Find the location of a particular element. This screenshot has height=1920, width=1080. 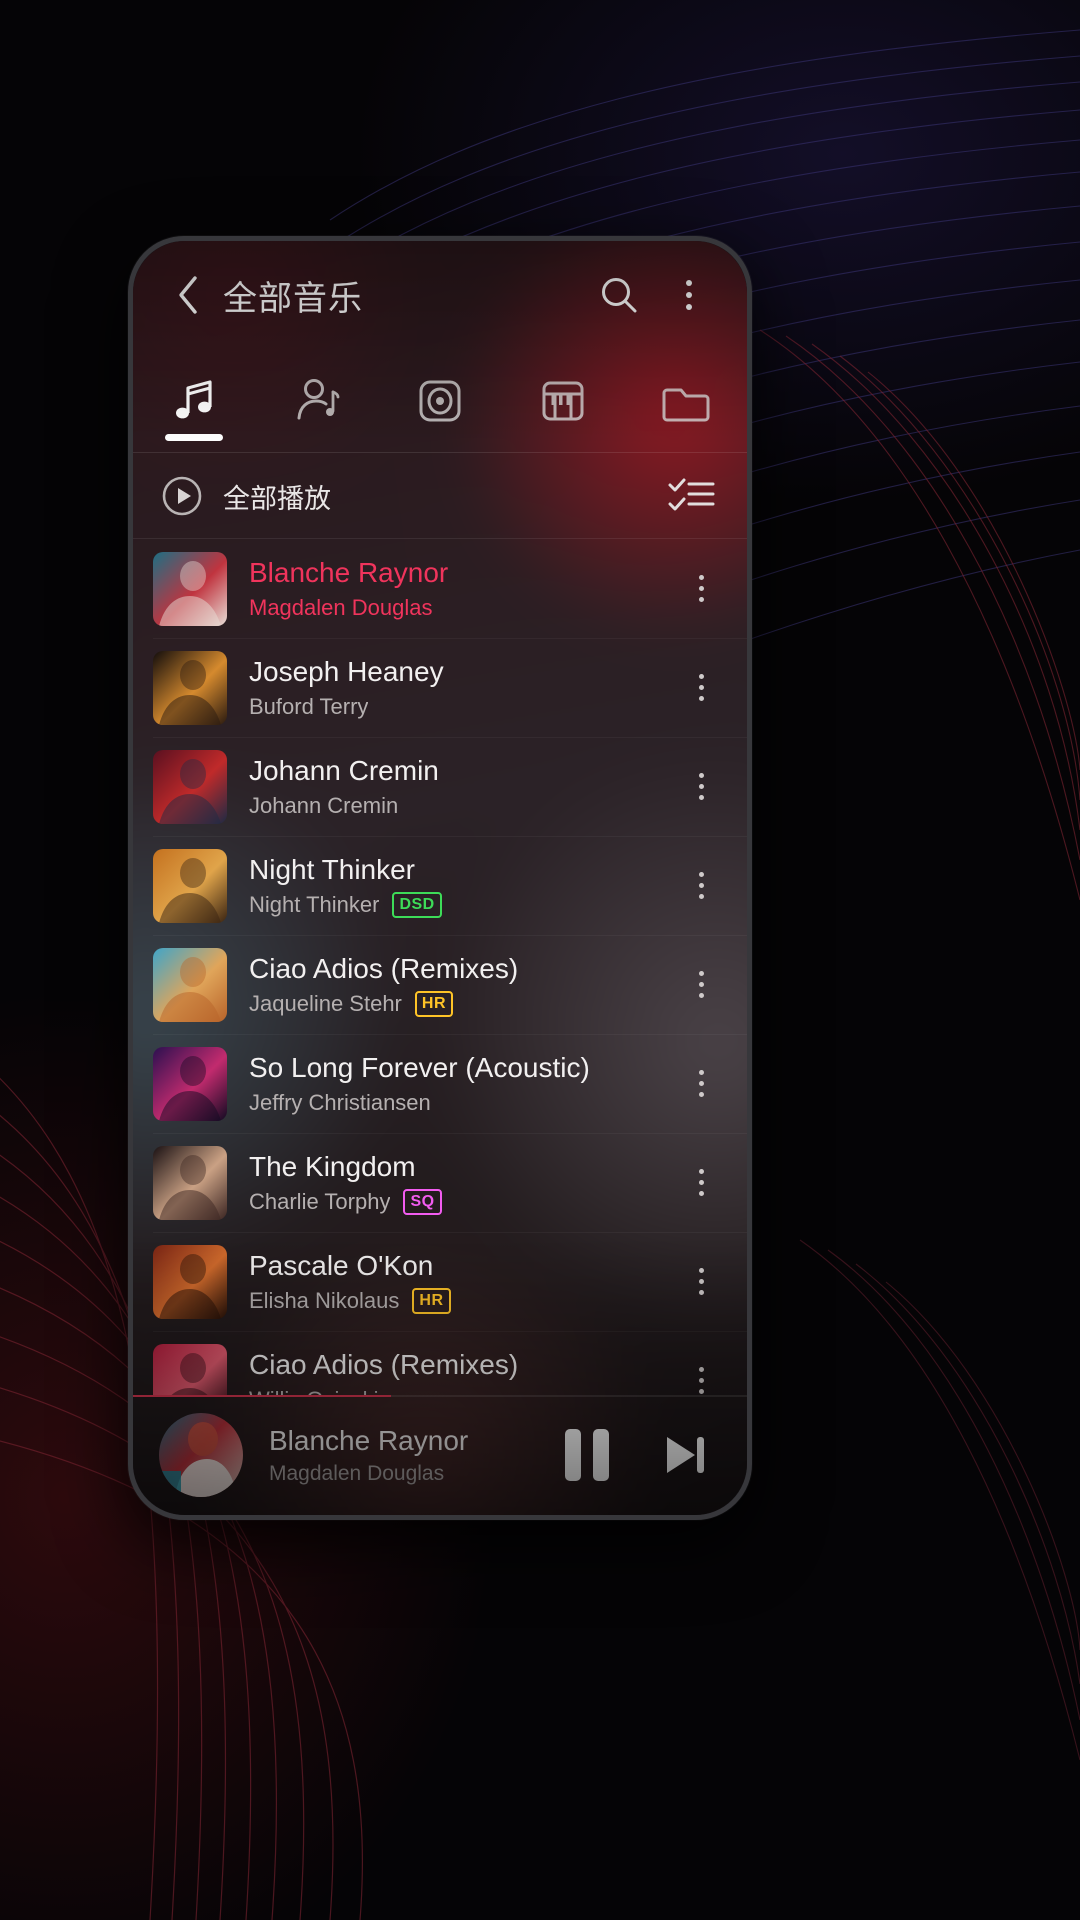

play-all-row: 全部播放 is located at coordinates (440, 496).